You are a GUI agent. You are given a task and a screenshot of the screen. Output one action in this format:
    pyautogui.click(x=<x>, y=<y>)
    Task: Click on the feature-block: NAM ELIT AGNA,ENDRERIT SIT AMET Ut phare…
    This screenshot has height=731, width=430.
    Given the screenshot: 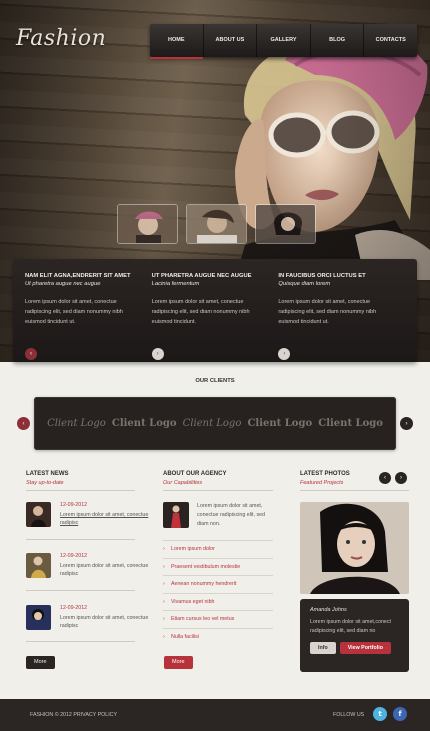 What is the action you would take?
    pyautogui.click(x=88, y=317)
    